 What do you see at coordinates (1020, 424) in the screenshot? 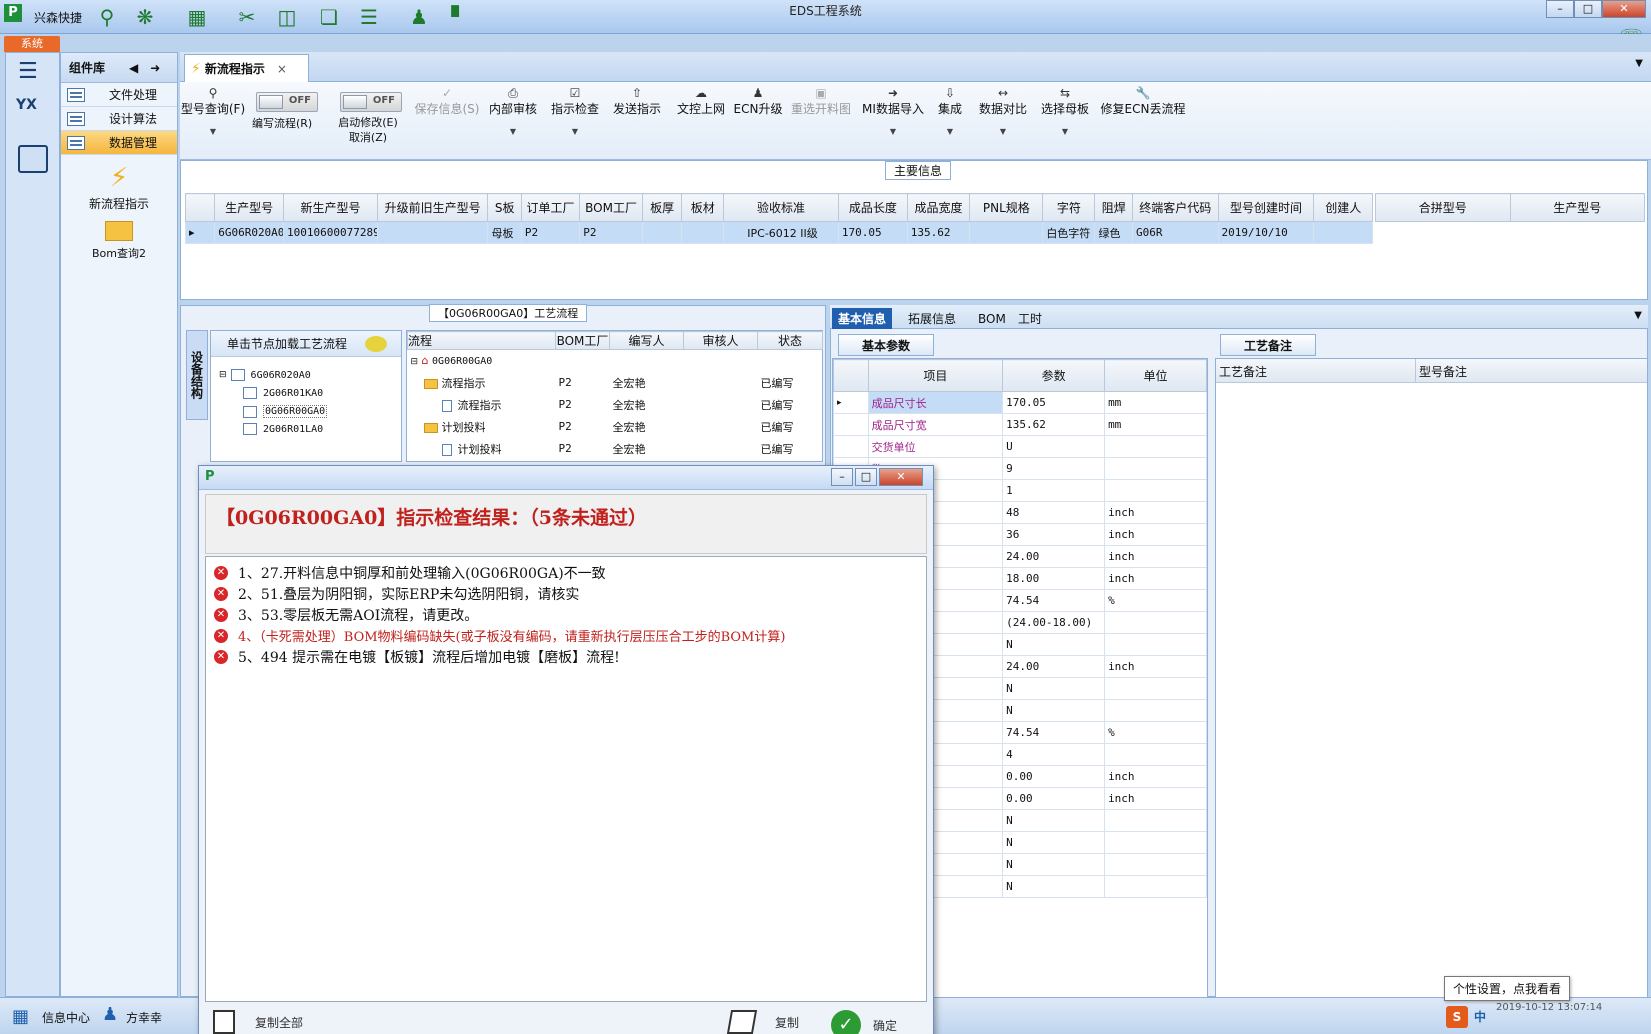
I see `table-row: 成品尺寸宽 135.62 mm` at bounding box center [1020, 424].